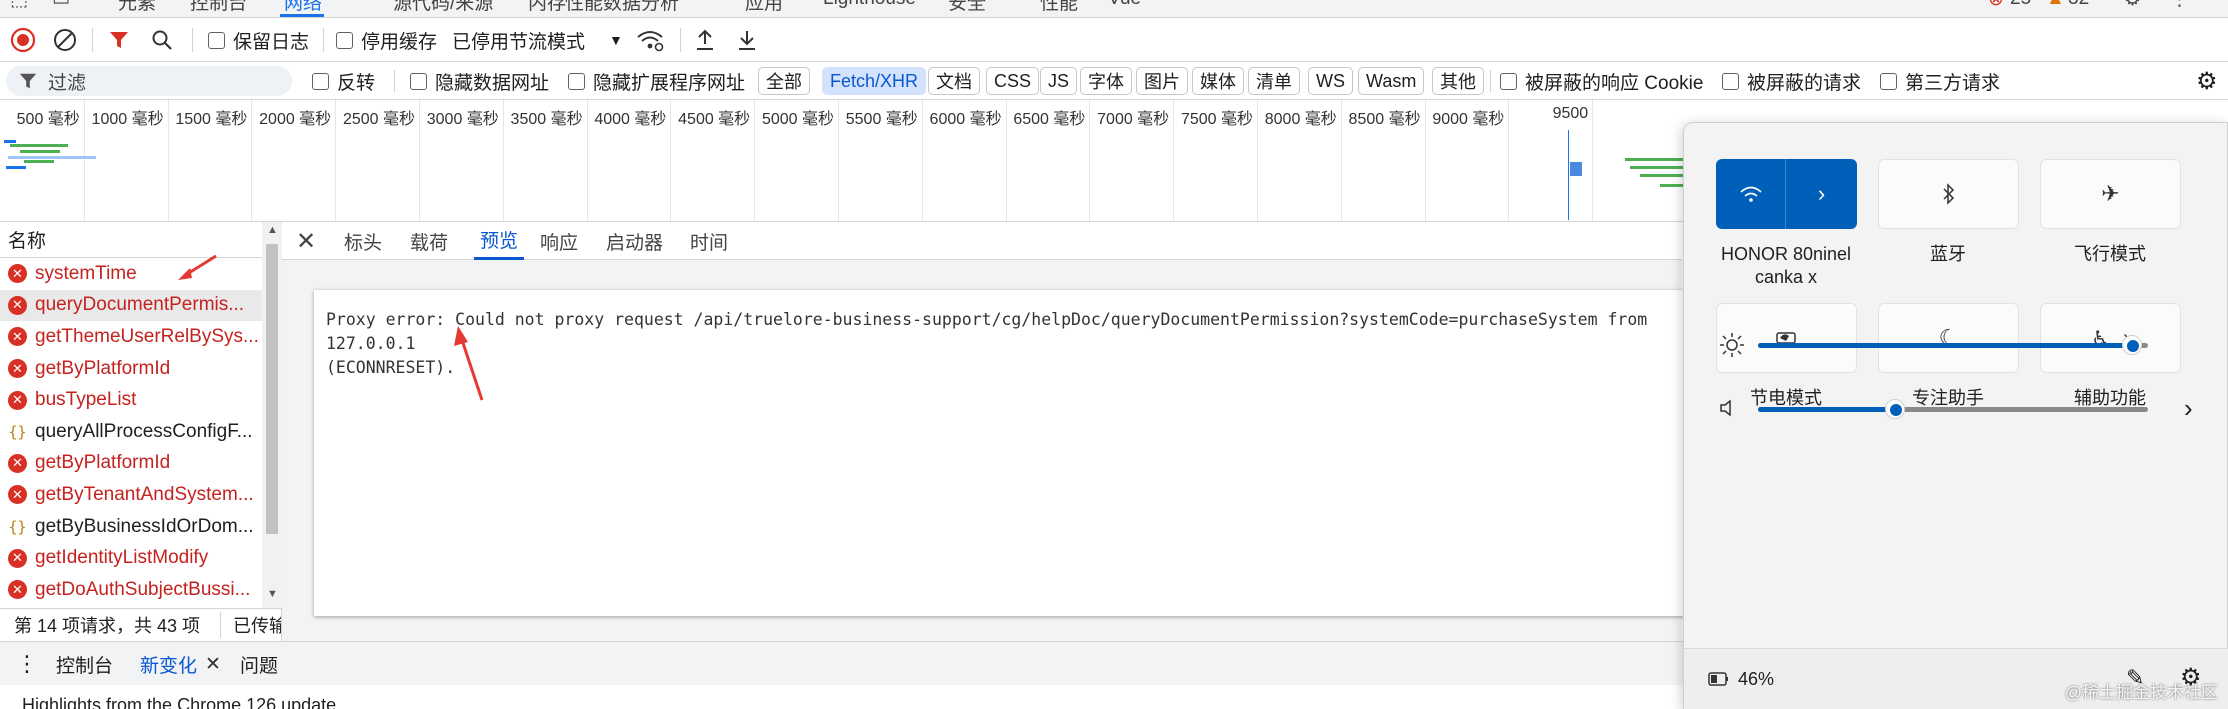  What do you see at coordinates (272, 230) in the screenshot?
I see `scroll-up-icon: ▲` at bounding box center [272, 230].